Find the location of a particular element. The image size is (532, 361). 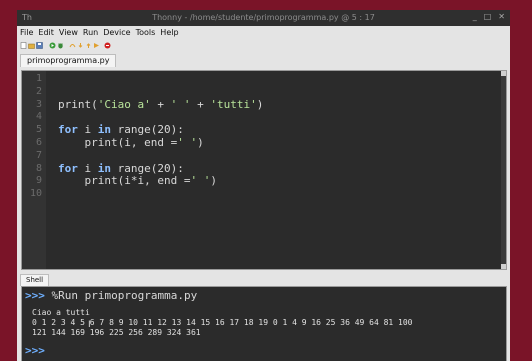

step-over-icon is located at coordinates (72, 45).